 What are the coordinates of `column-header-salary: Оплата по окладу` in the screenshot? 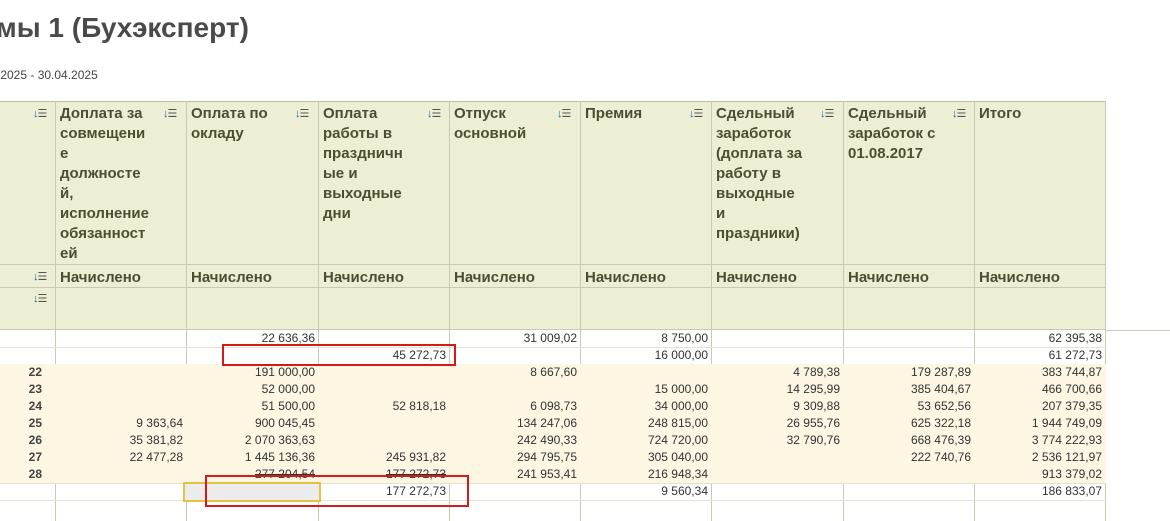 It's located at (241, 124).